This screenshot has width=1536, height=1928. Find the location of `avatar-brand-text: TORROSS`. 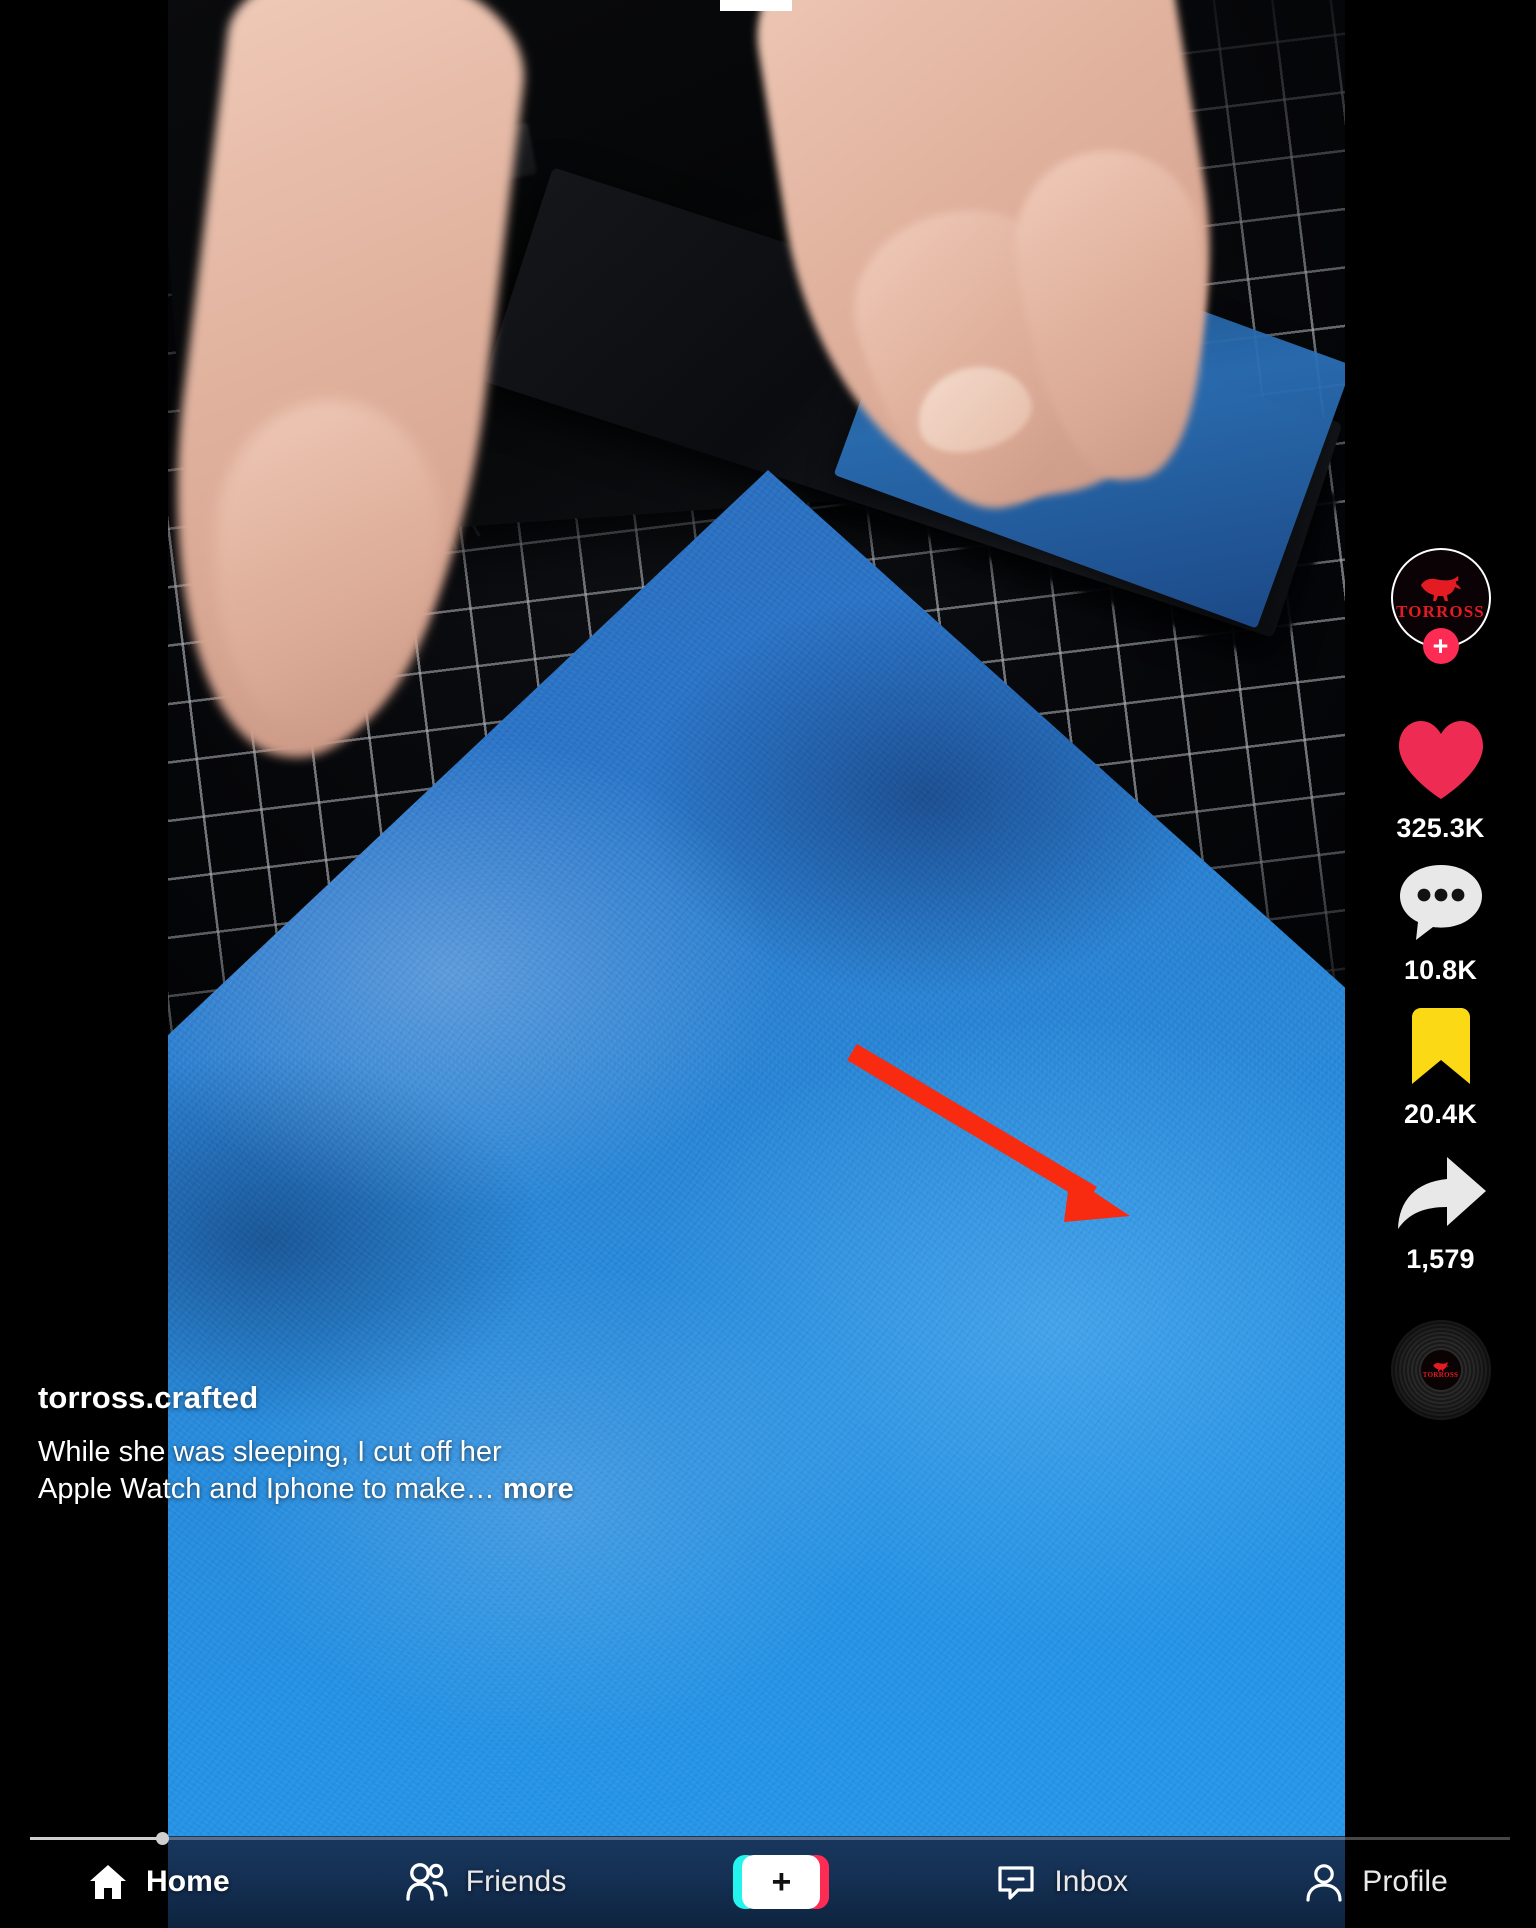

avatar-brand-text: TORROSS is located at coordinates (1440, 611).